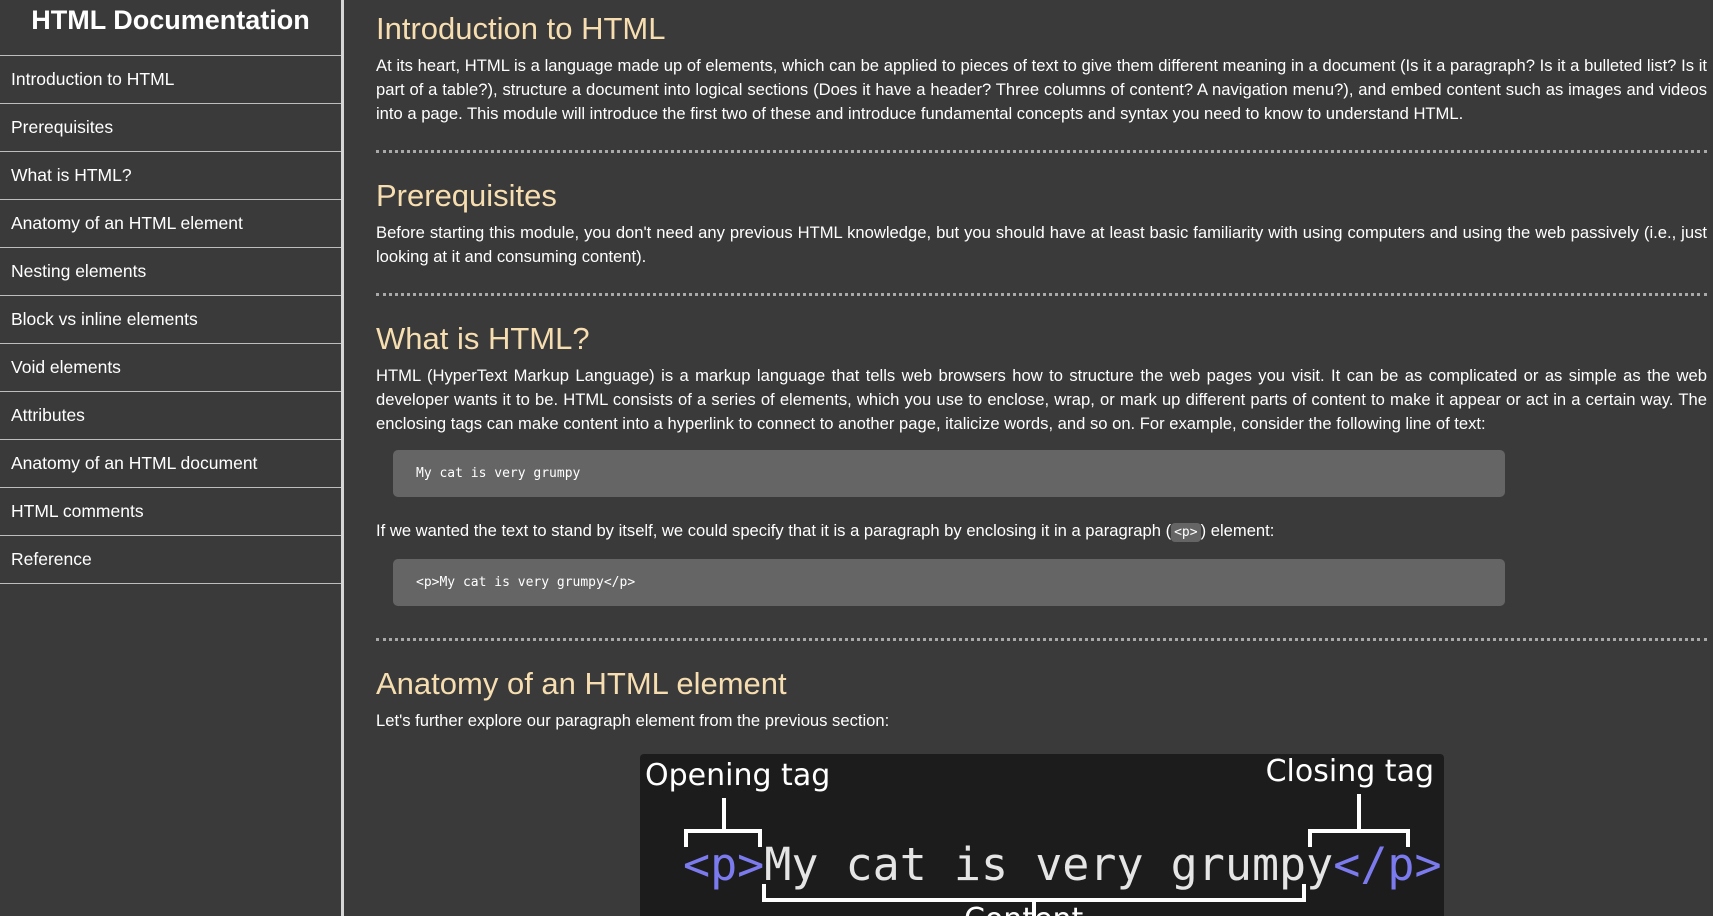  Describe the element at coordinates (1049, 864) in the screenshot. I see `diagram-content-text: My cat is very grumpy` at that location.